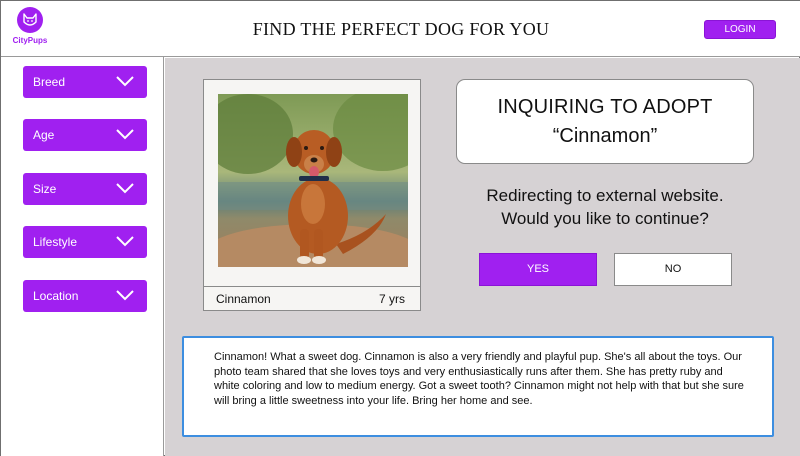 The width and height of the screenshot is (800, 456). I want to click on card-footer: Cinnamon 7 yrs, so click(312, 298).